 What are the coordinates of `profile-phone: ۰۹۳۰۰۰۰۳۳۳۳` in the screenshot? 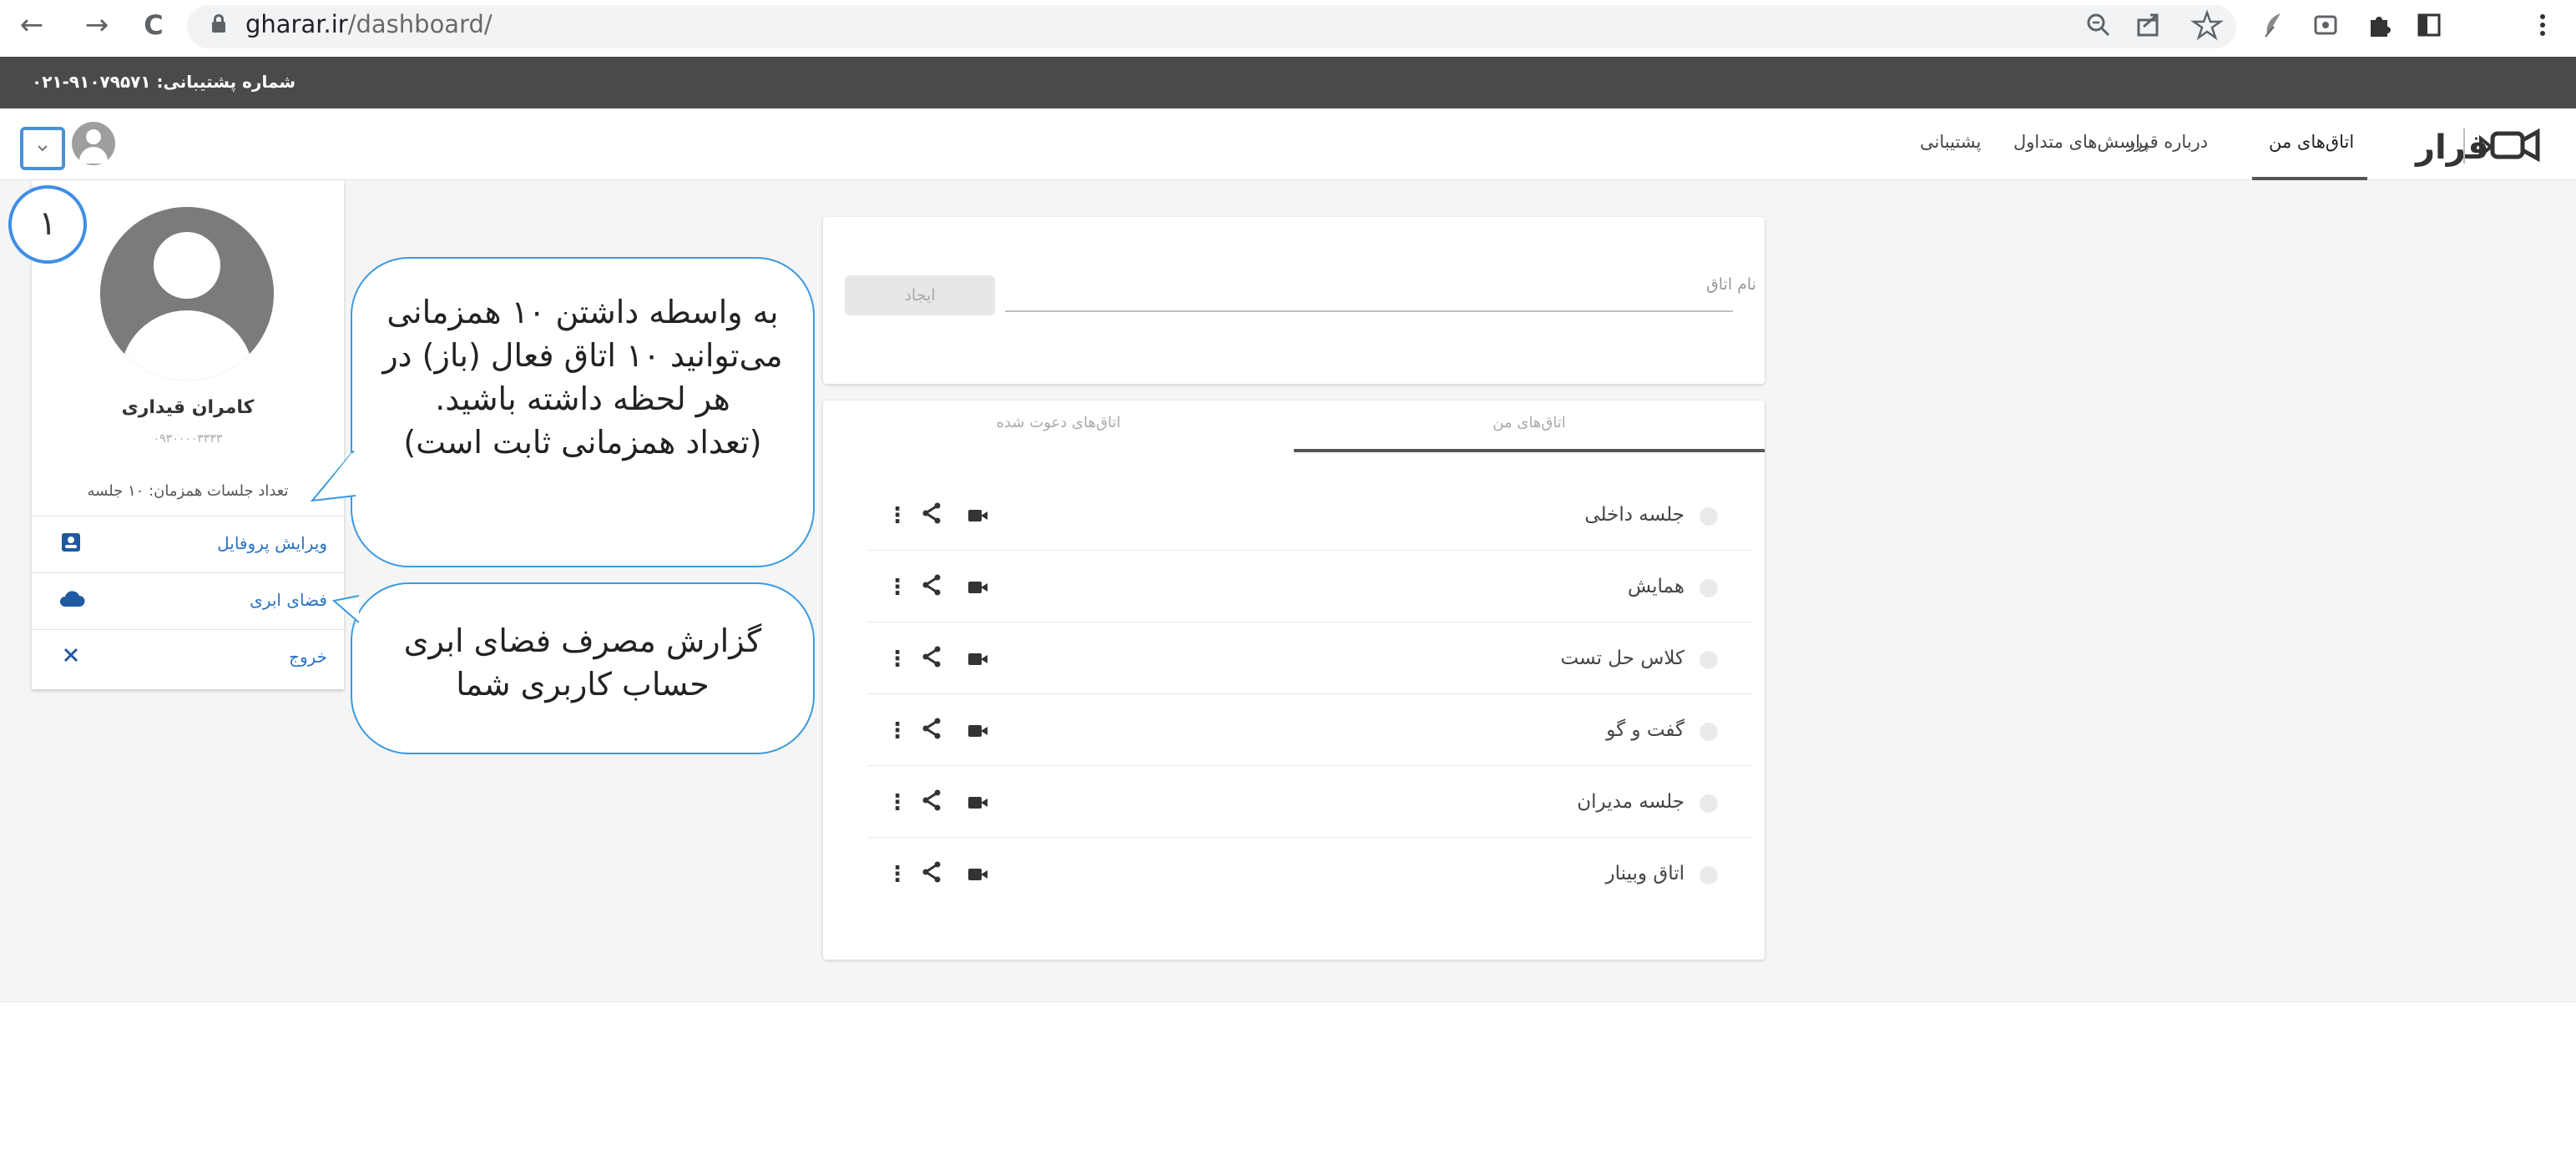 It's located at (188, 439).